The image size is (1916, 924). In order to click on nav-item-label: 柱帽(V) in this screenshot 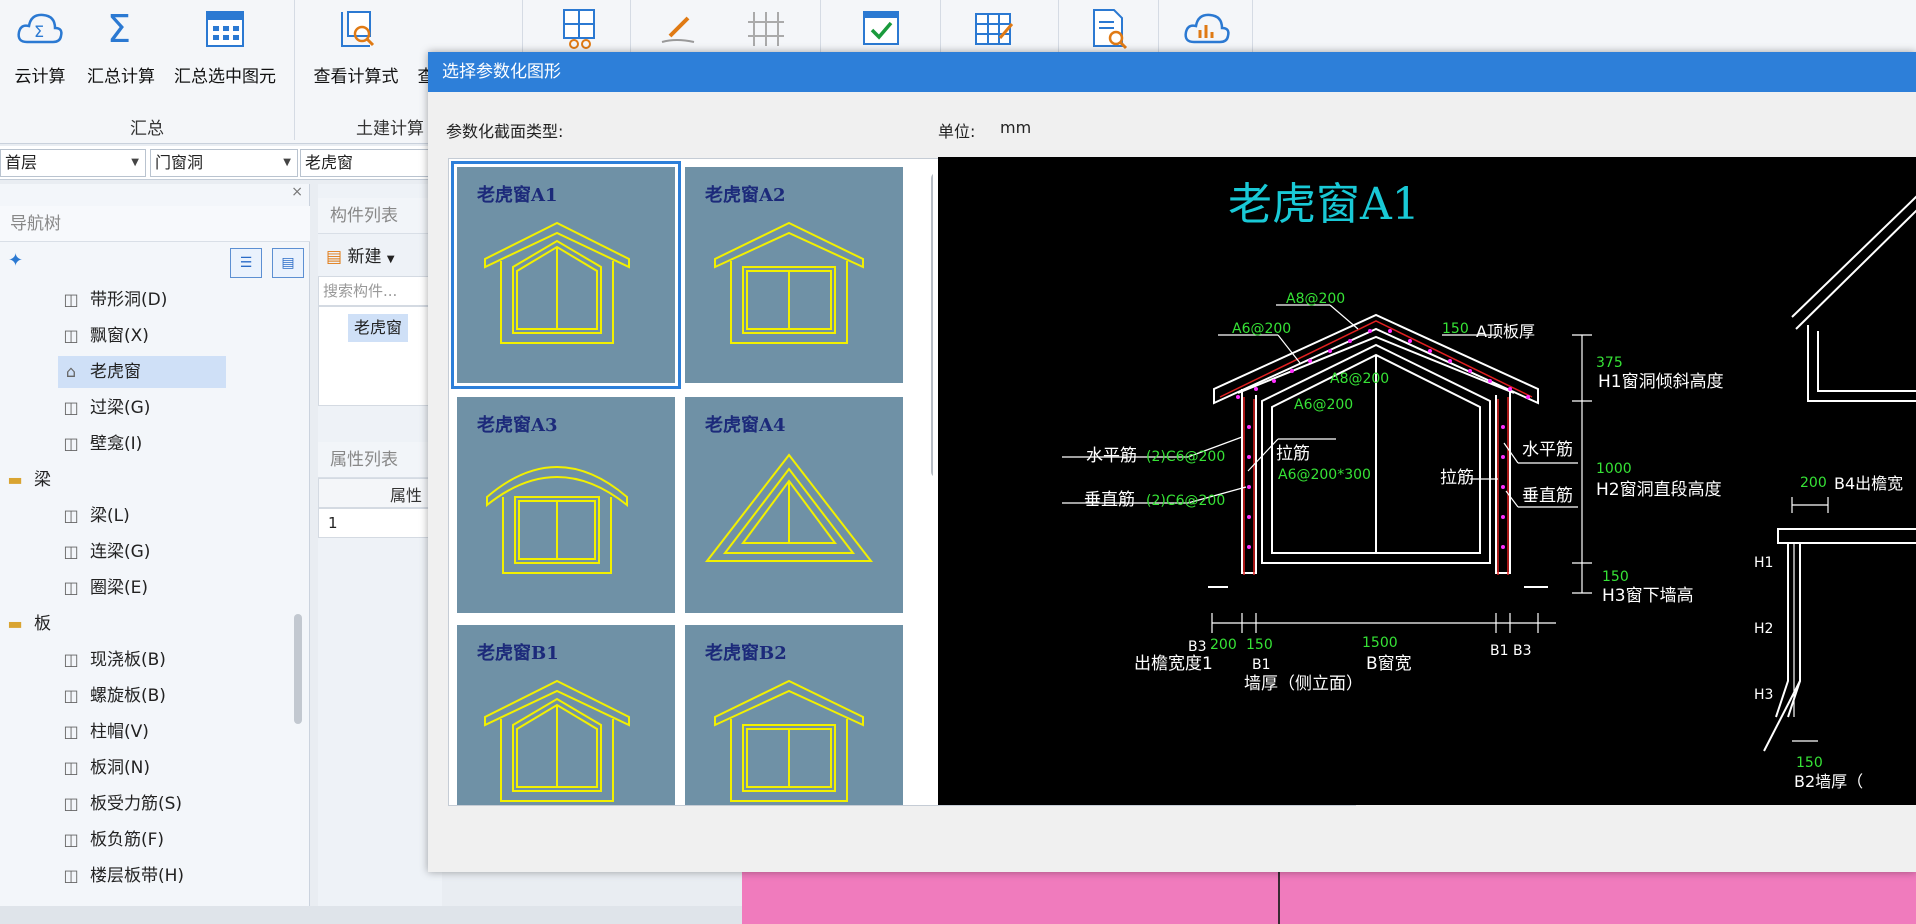, I will do `click(119, 732)`.